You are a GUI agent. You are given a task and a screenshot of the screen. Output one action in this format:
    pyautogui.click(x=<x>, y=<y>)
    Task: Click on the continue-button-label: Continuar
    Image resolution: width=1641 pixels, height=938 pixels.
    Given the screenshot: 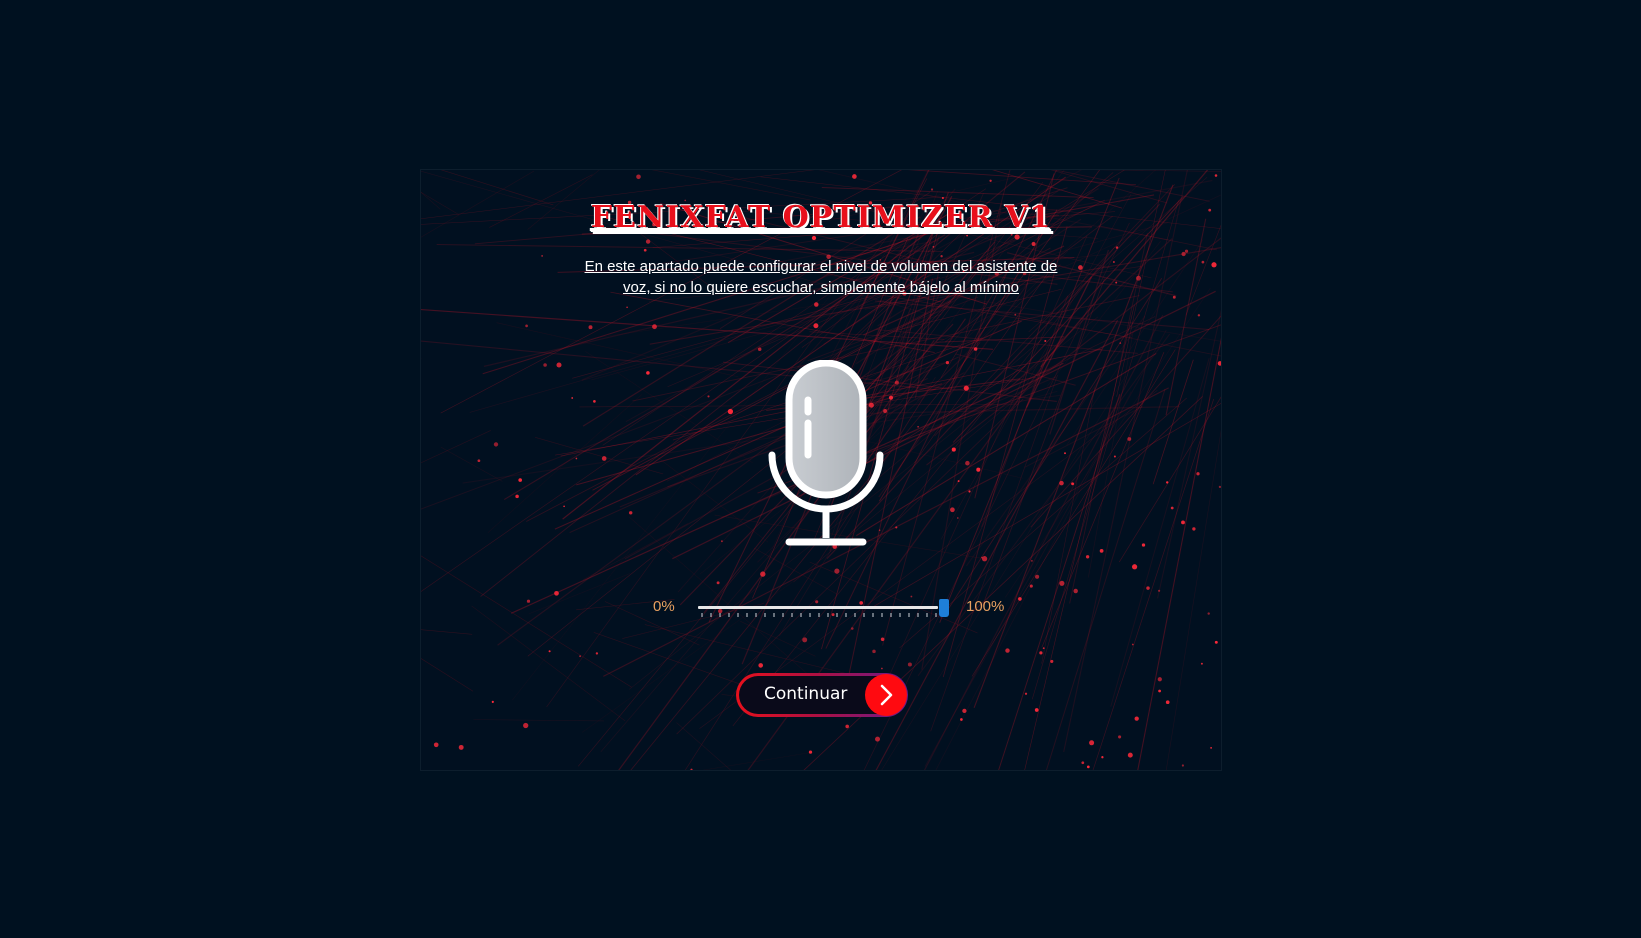 What is the action you would take?
    pyautogui.click(x=806, y=694)
    